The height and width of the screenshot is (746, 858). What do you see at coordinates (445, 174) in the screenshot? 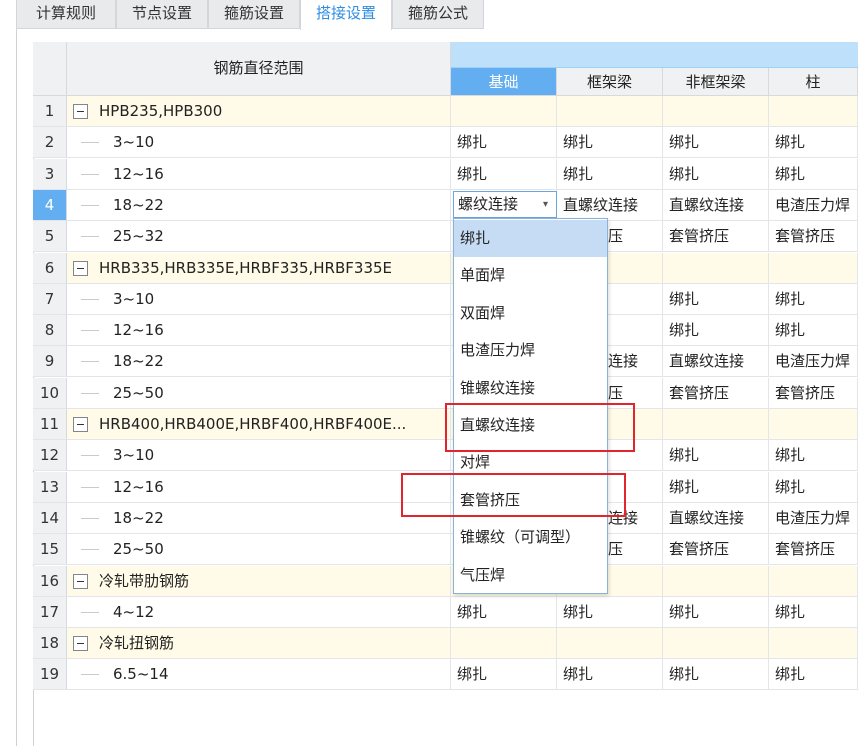
I see `table-row: 3 12~16 绑扎 绑扎 绑扎 绑扎` at bounding box center [445, 174].